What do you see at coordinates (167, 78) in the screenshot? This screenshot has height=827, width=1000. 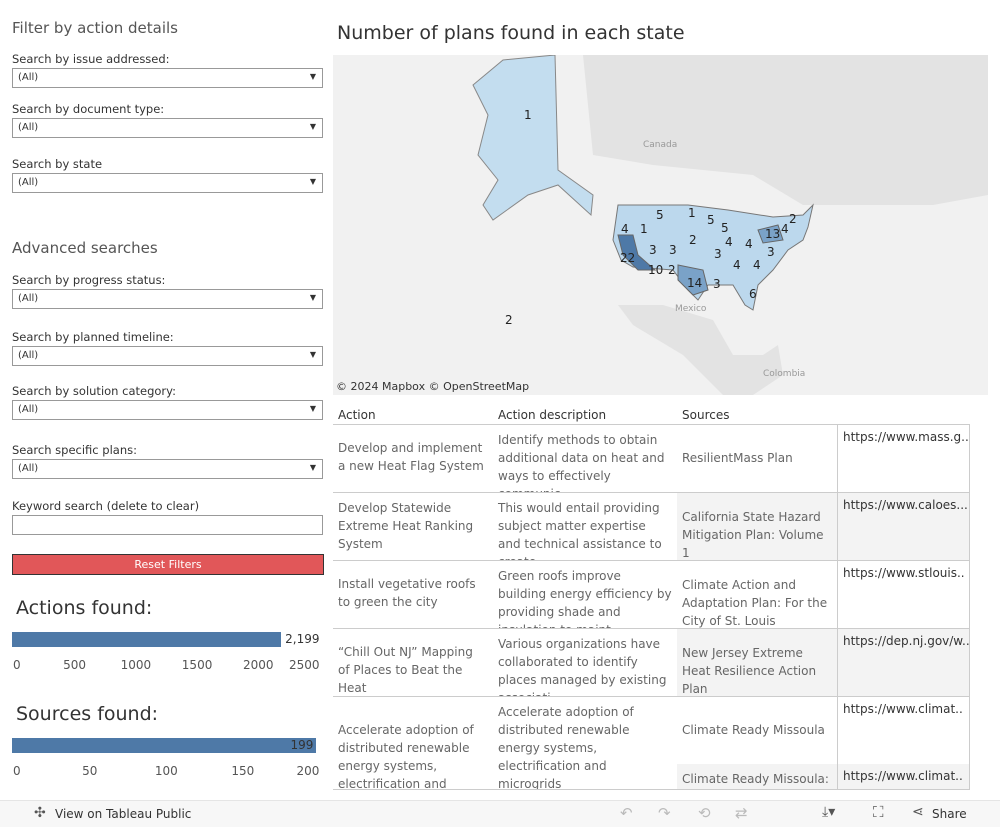 I see `issue-dropdown: (All) ▼` at bounding box center [167, 78].